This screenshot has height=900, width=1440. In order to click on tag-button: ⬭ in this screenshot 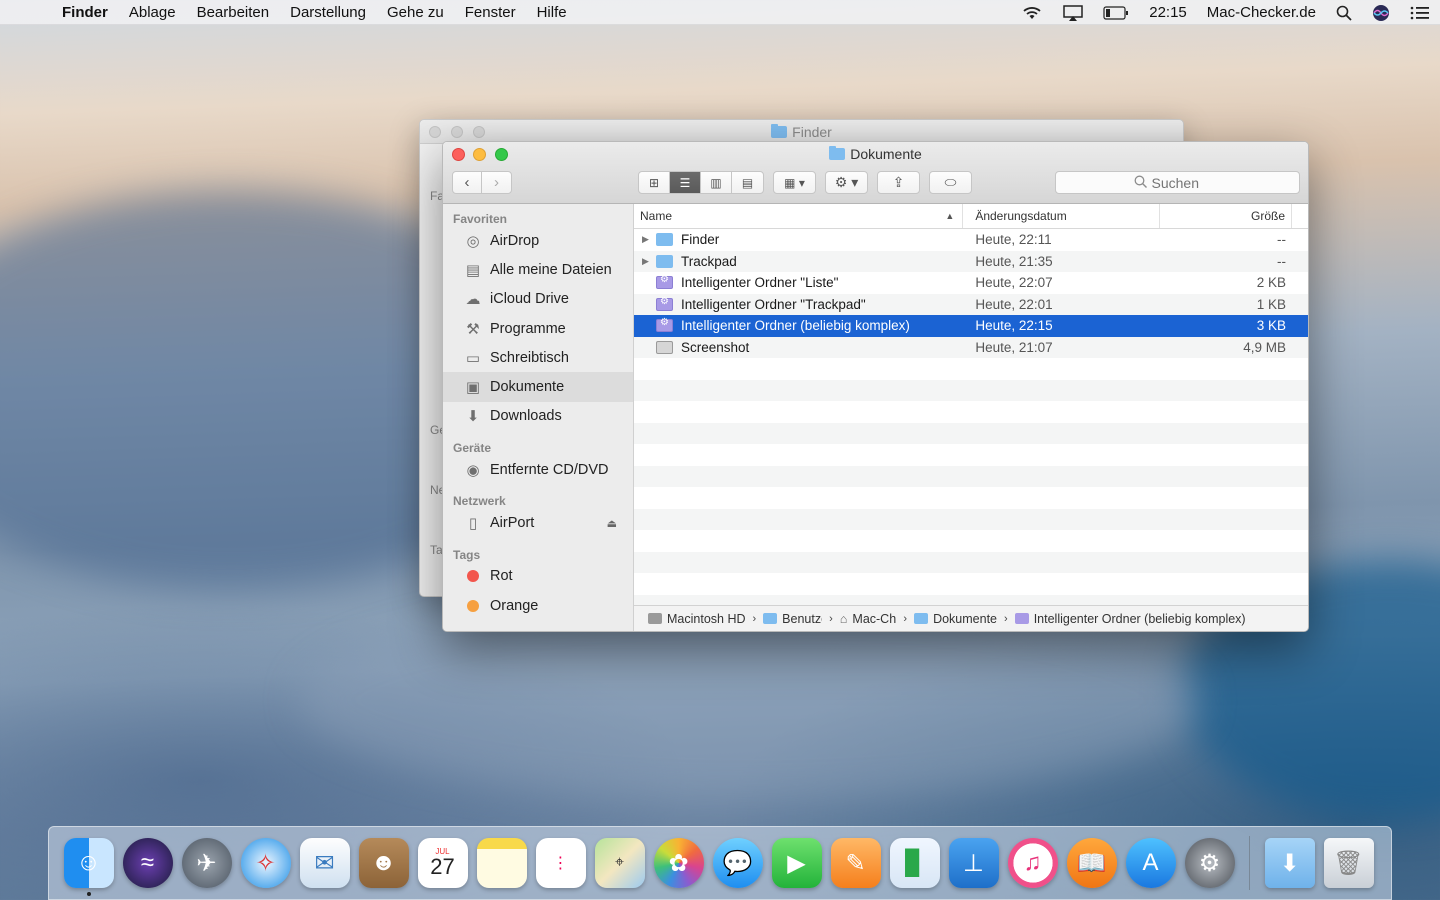, I will do `click(950, 182)`.